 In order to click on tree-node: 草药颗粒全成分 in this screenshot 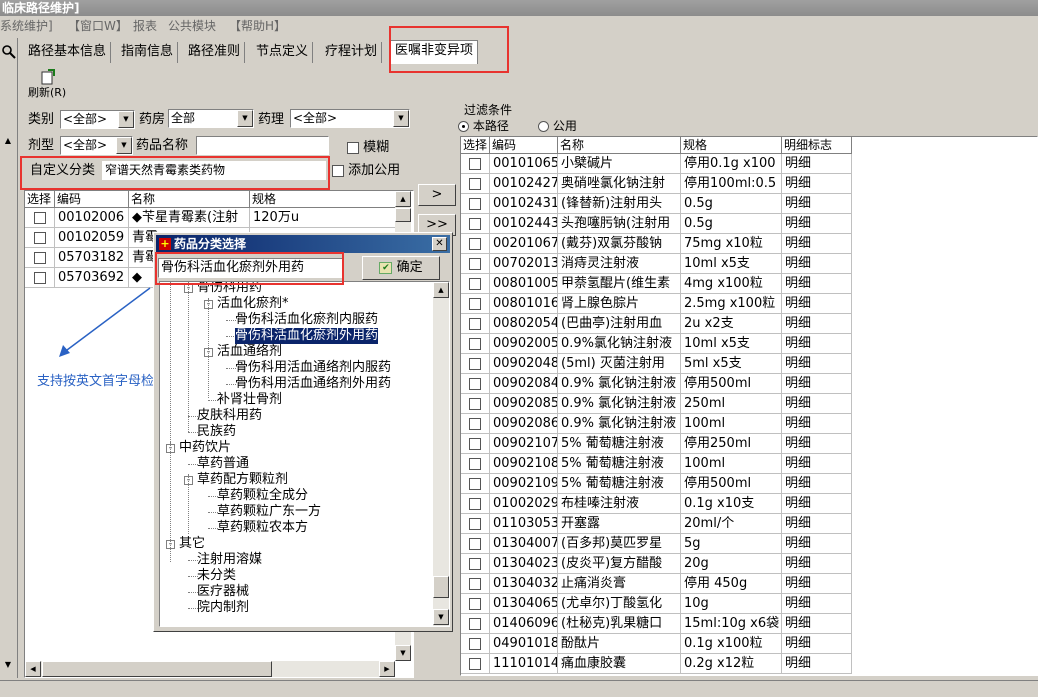, I will do `click(262, 496)`.